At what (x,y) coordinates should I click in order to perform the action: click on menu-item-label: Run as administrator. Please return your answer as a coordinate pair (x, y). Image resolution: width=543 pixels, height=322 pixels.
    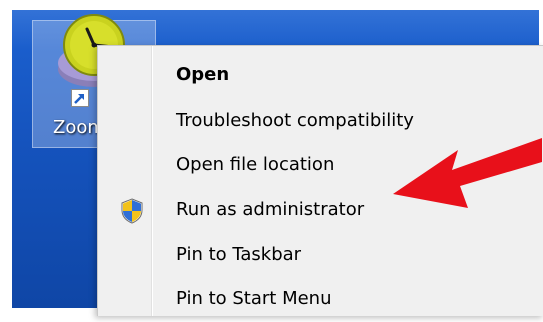
    Looking at the image, I should click on (270, 209).